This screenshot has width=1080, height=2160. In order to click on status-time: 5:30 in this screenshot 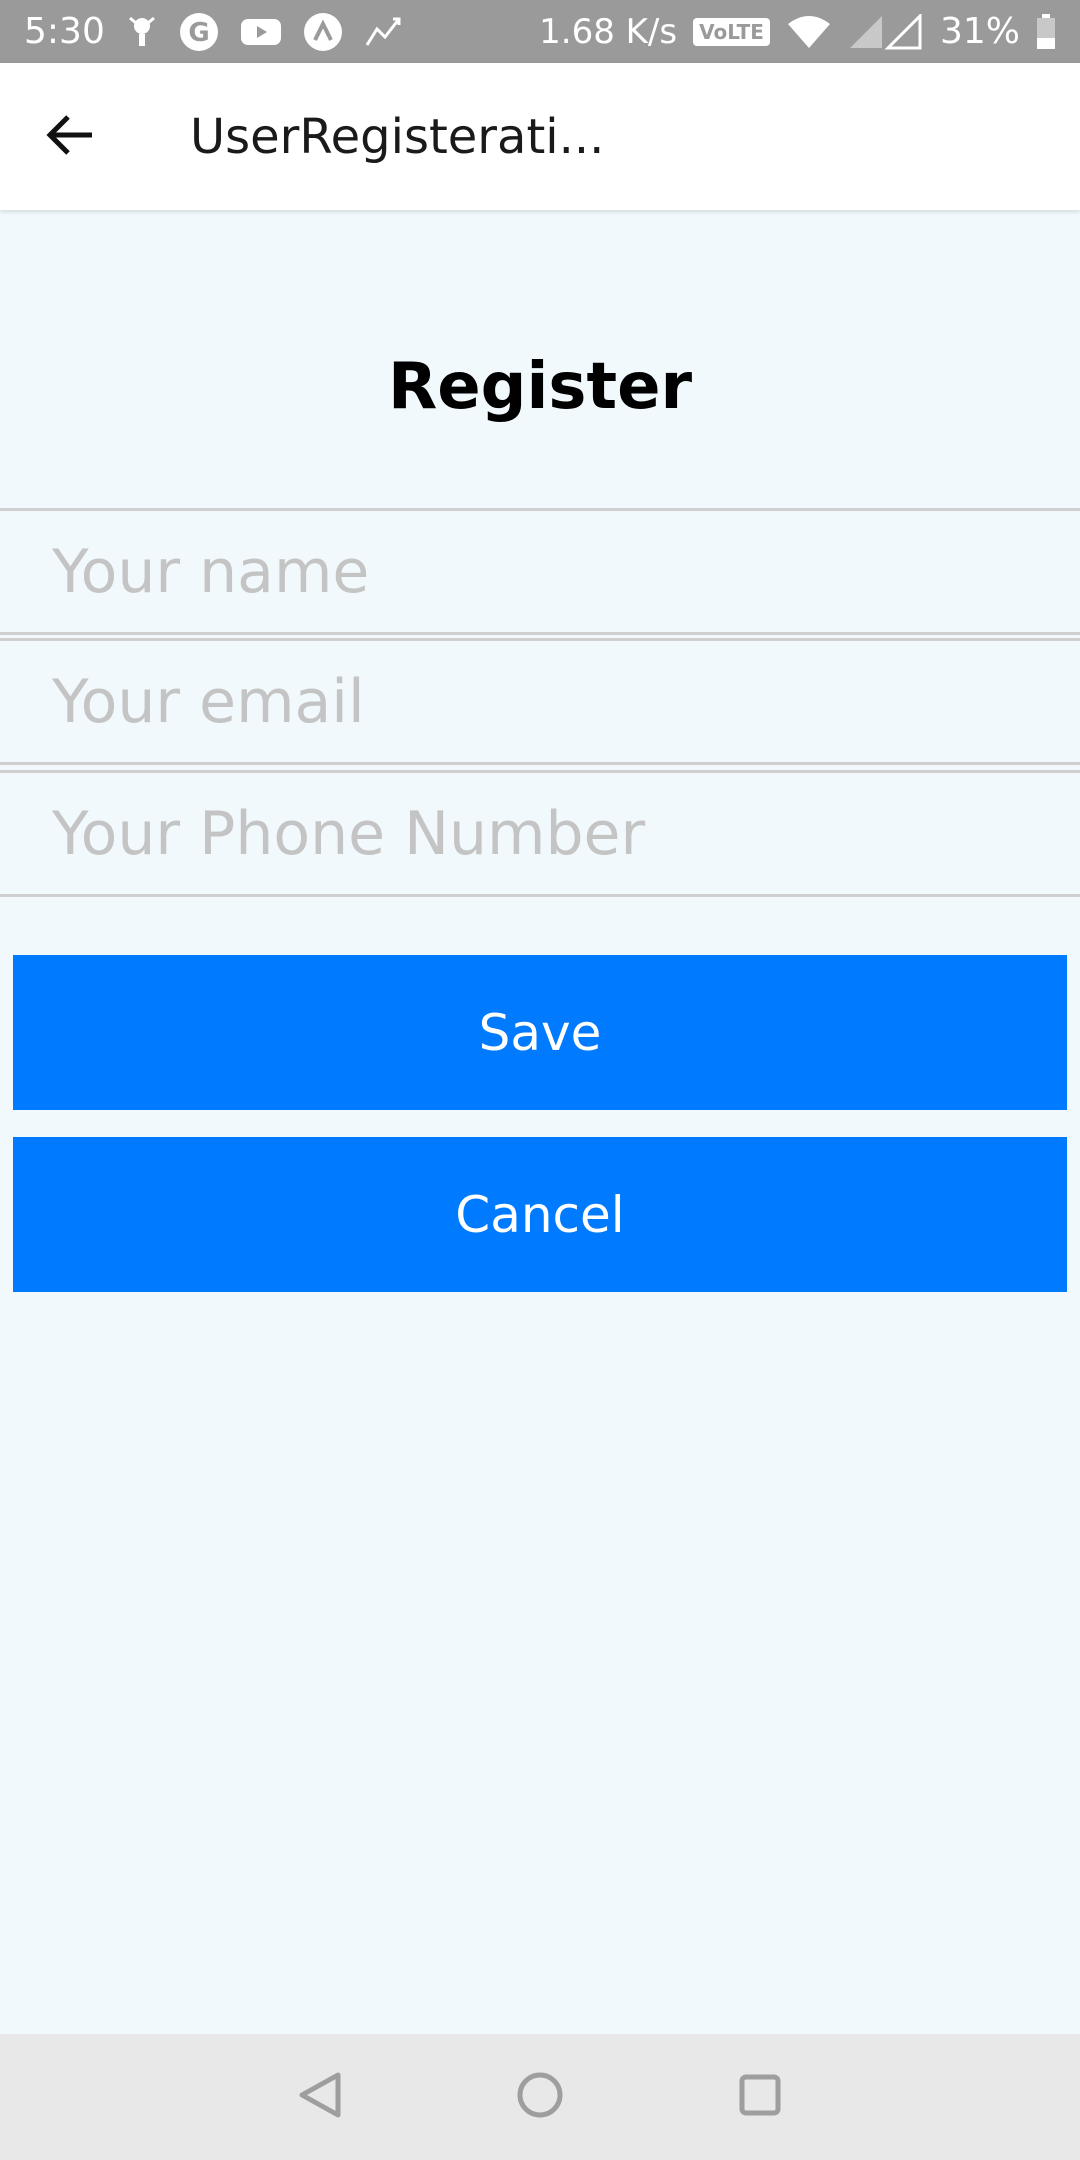, I will do `click(64, 31)`.